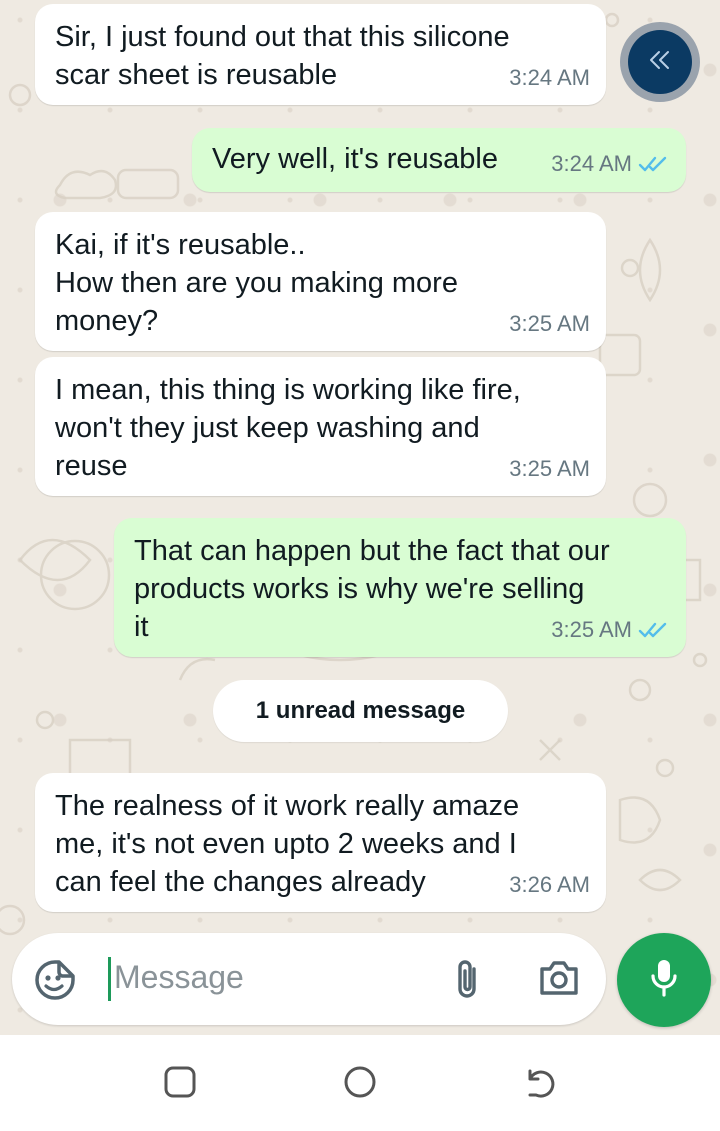  What do you see at coordinates (360, 711) in the screenshot?
I see `unread-messages-divider: 1 unread message` at bounding box center [360, 711].